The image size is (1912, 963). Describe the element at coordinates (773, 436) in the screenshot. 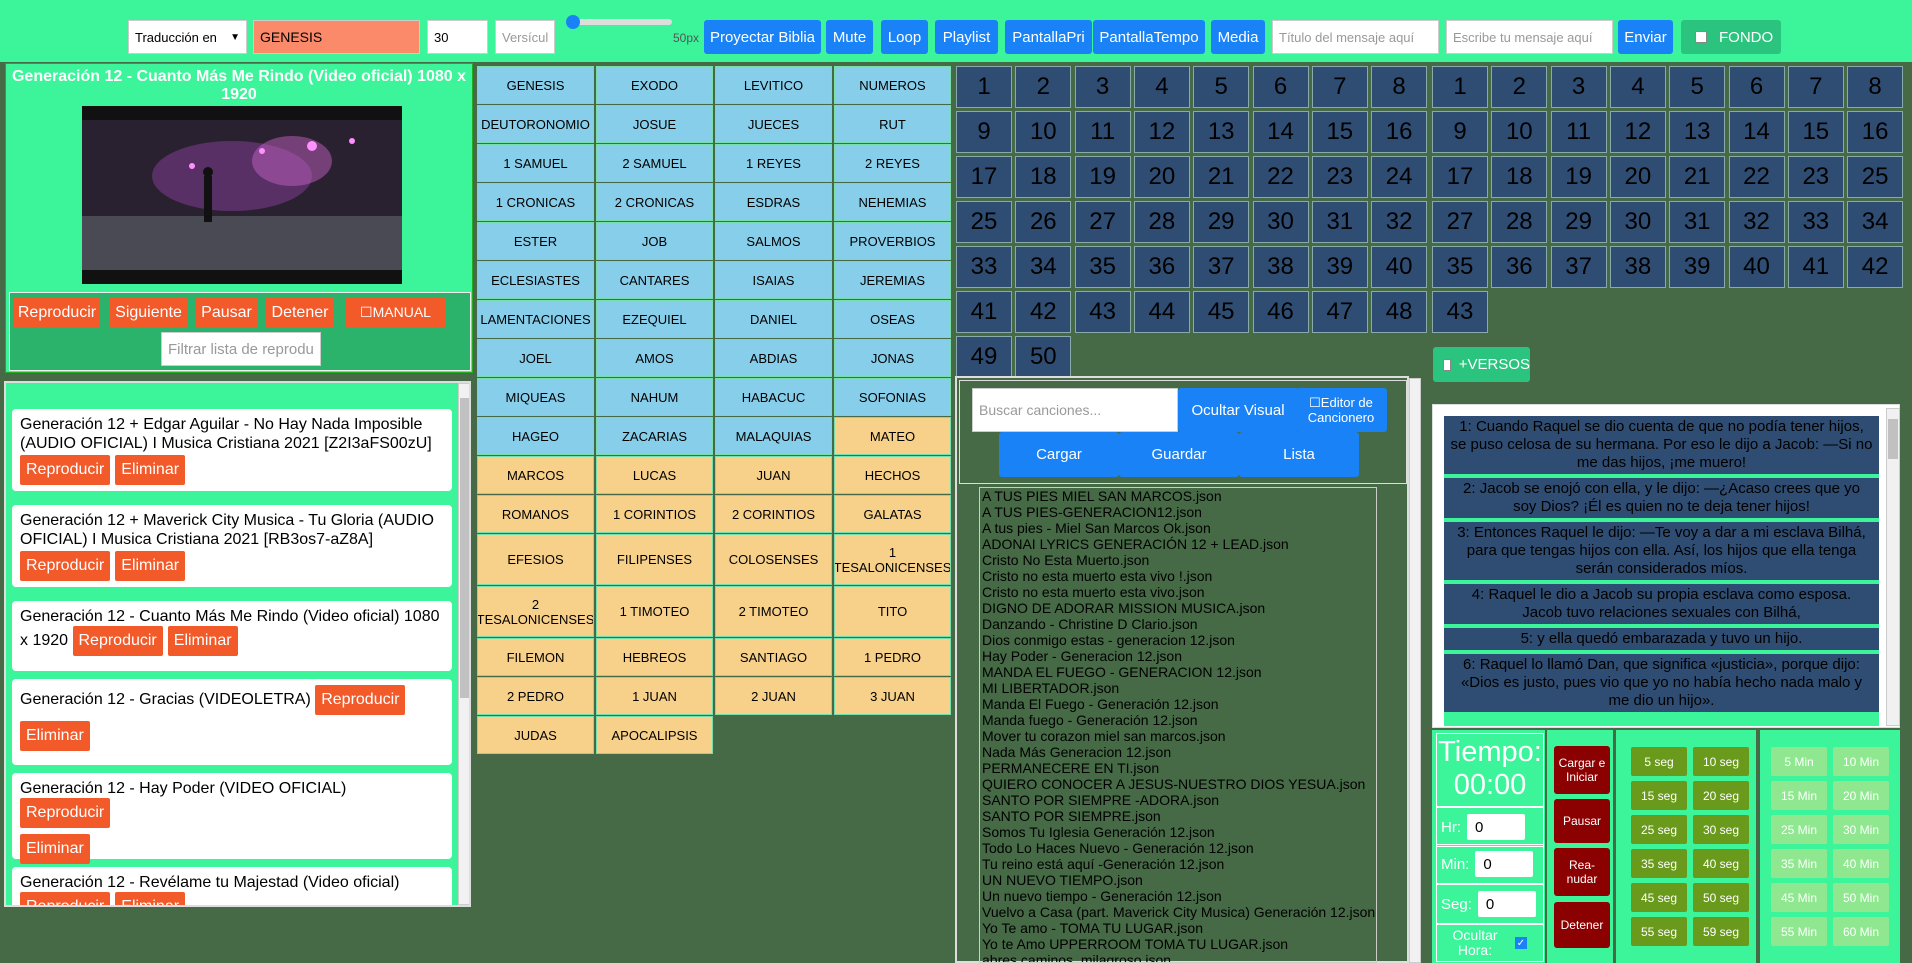

I see `book-malaquias: MALAQUIAS` at that location.